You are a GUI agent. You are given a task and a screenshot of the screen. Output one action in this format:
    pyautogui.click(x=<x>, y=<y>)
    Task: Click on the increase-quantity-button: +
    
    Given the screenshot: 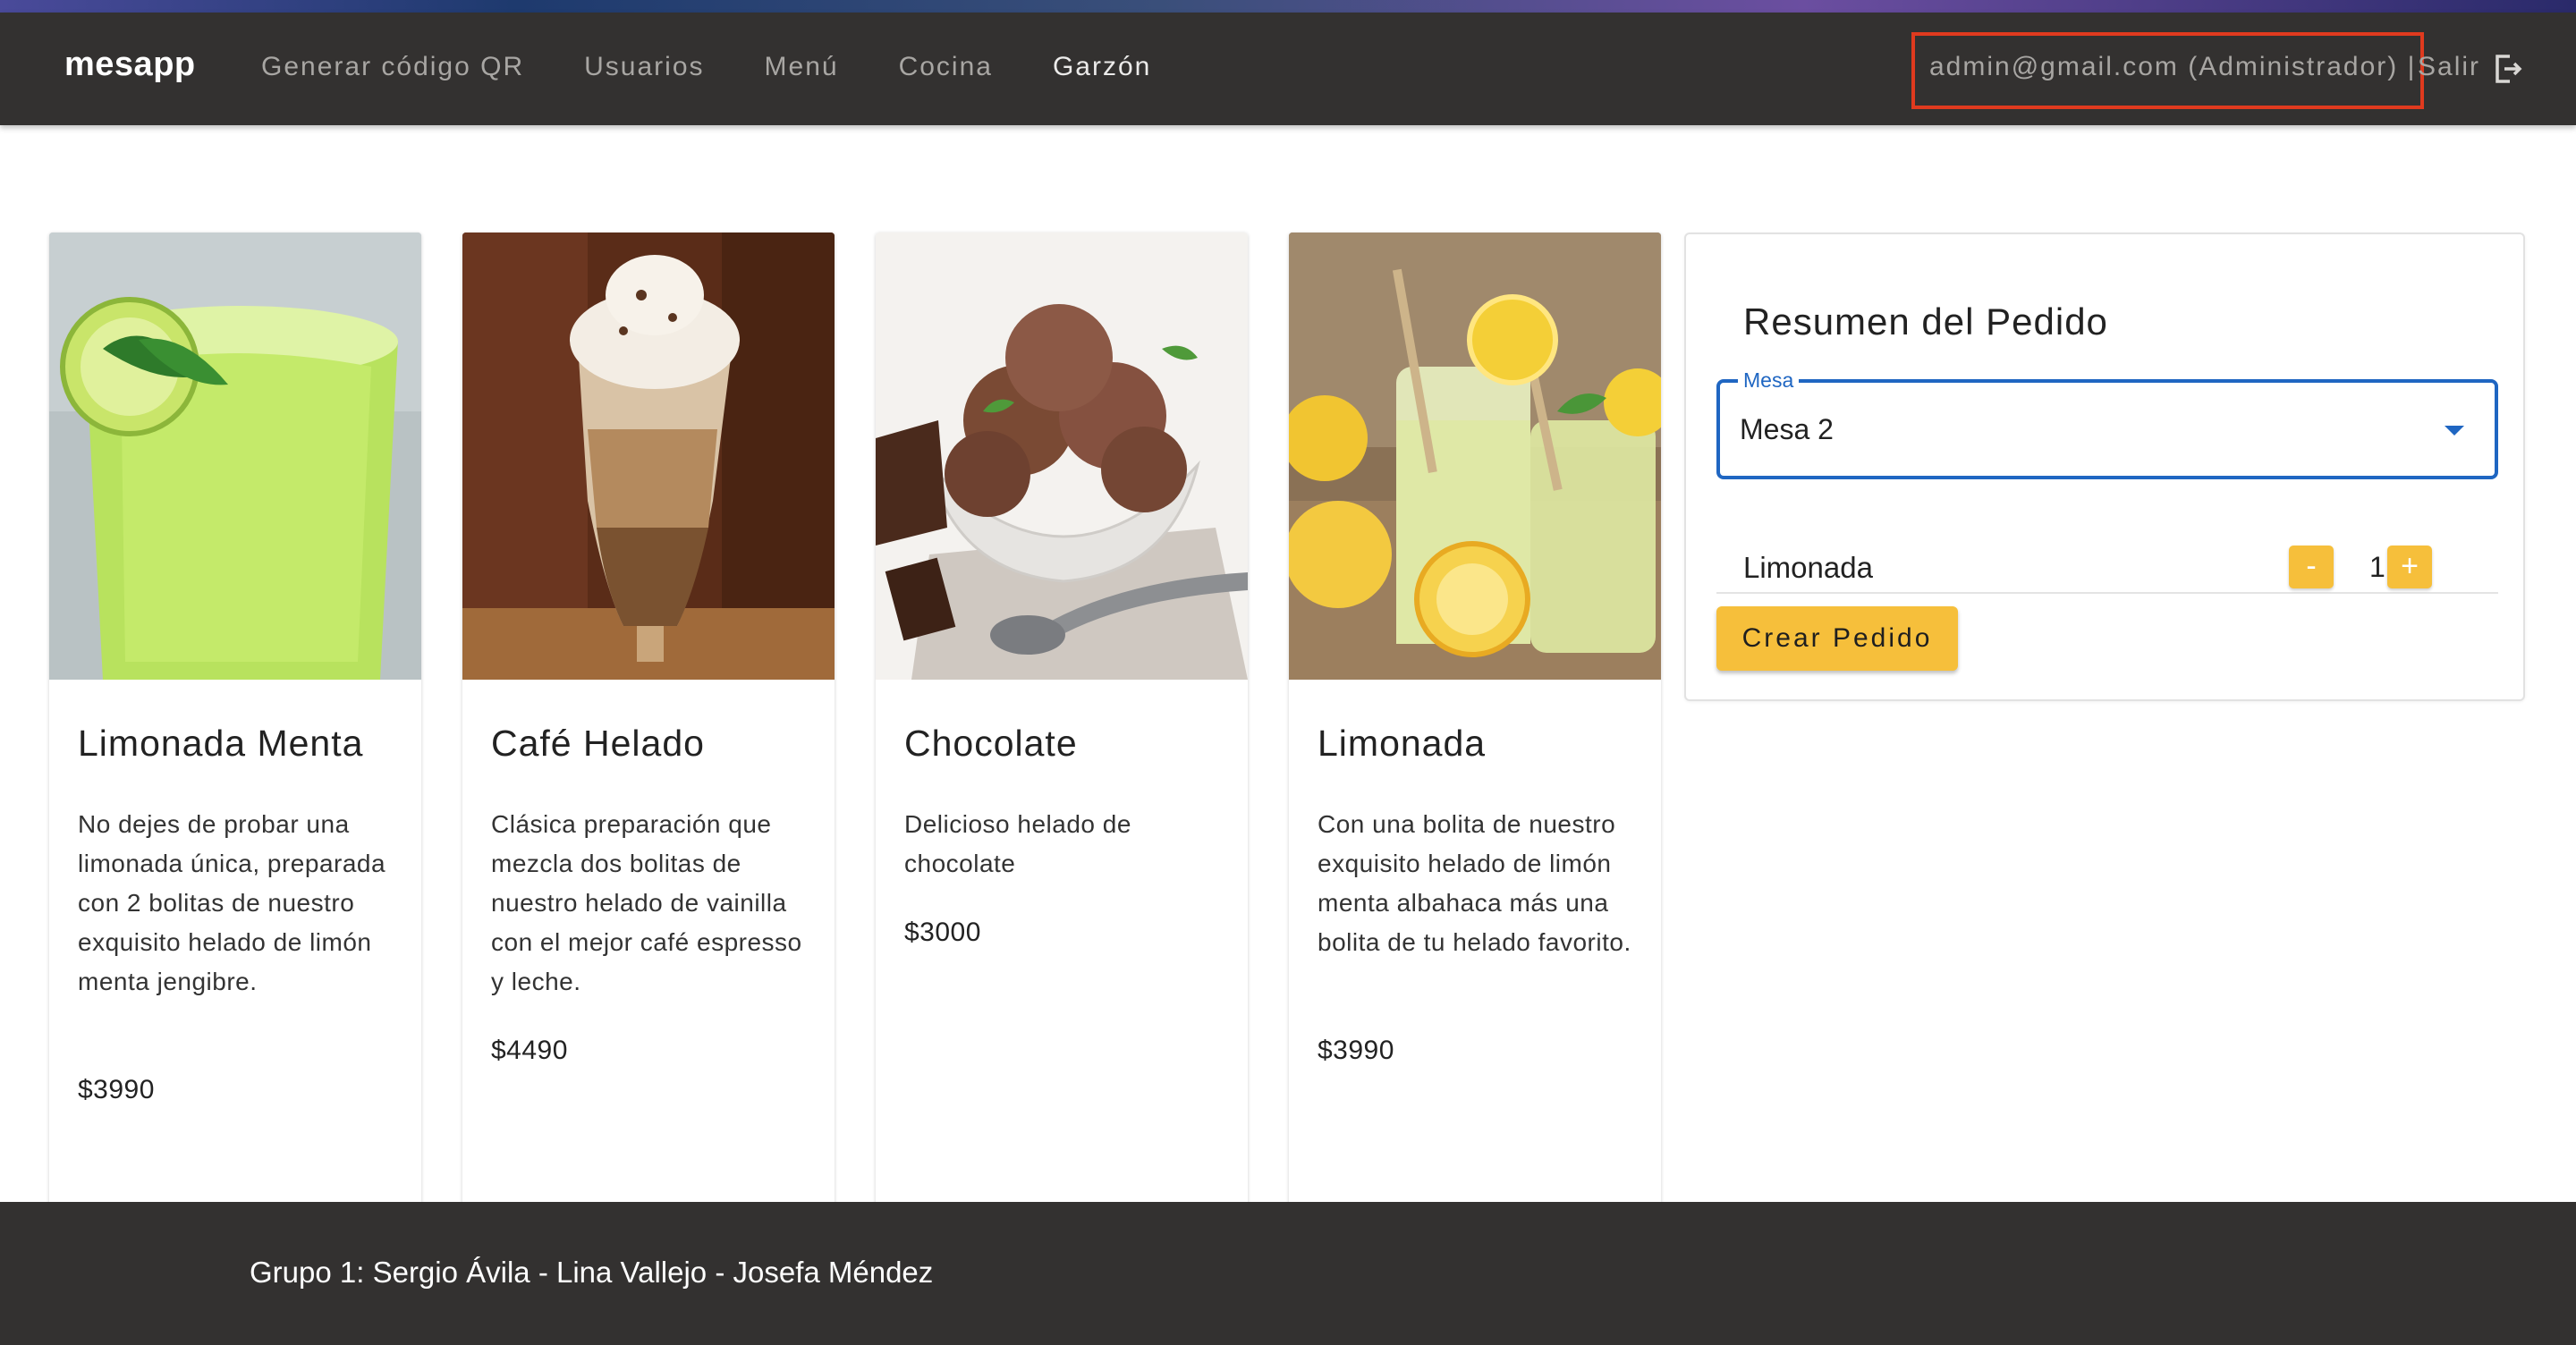 What is the action you would take?
    pyautogui.click(x=2409, y=567)
    